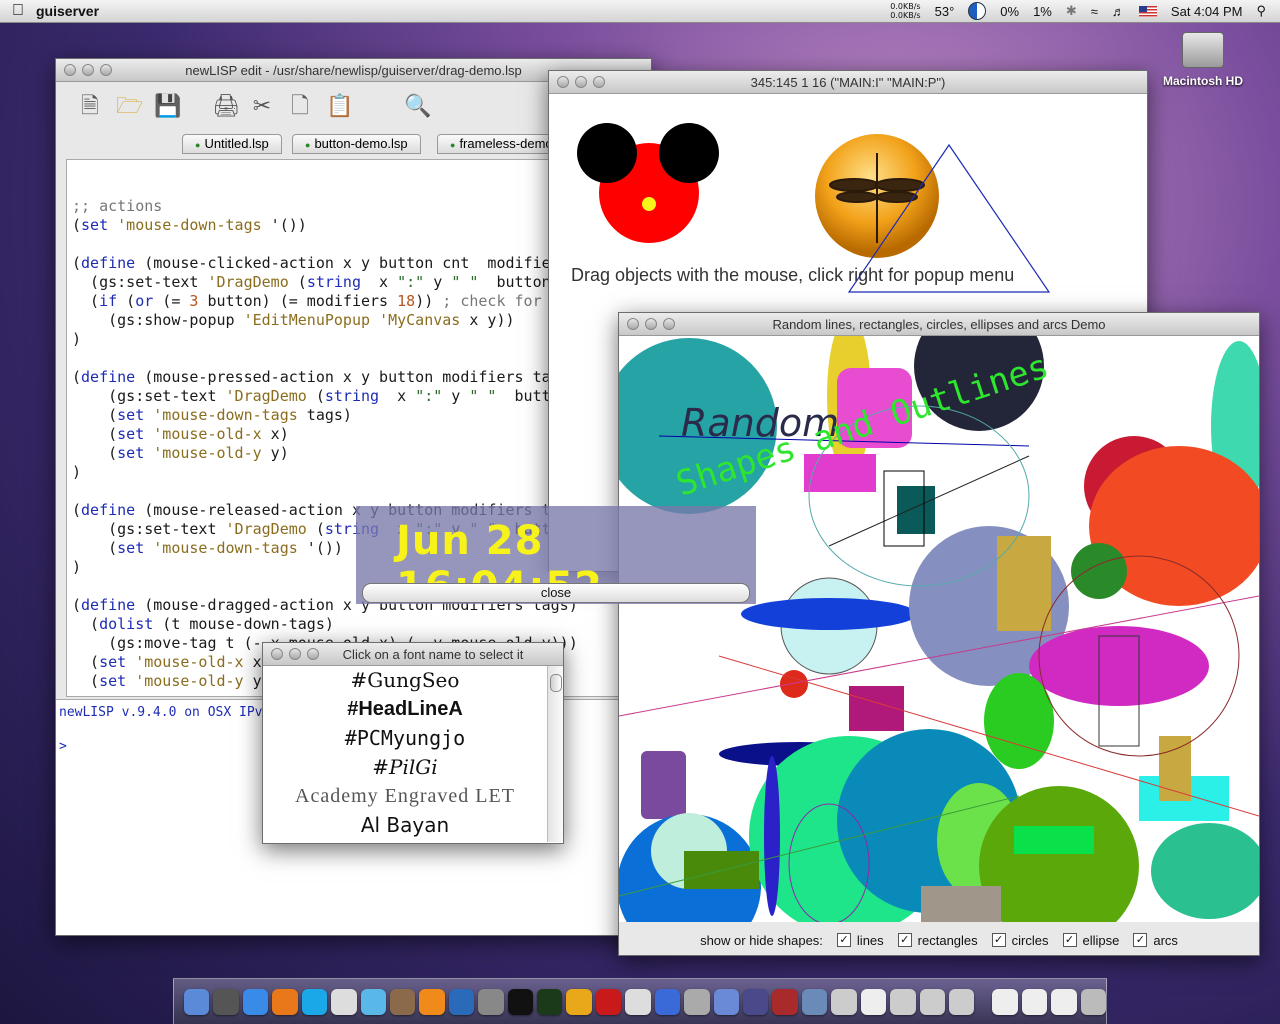 The height and width of the screenshot is (1024, 1280). I want to click on finder-icon, so click(197, 1001).